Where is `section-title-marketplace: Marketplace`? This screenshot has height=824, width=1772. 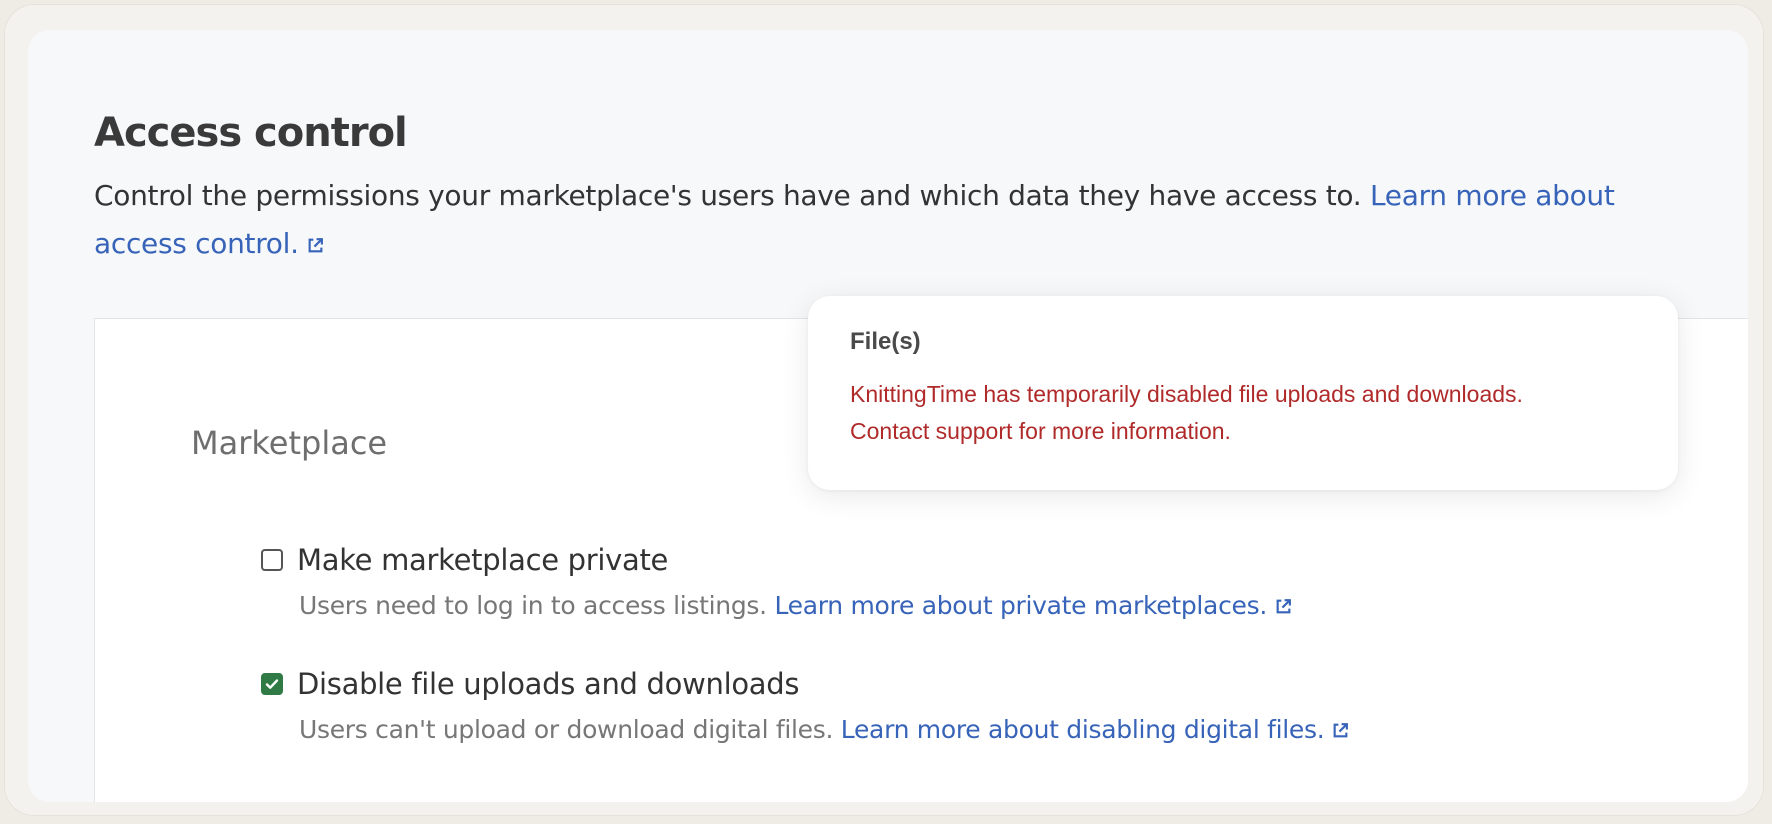 section-title-marketplace: Marketplace is located at coordinates (289, 443).